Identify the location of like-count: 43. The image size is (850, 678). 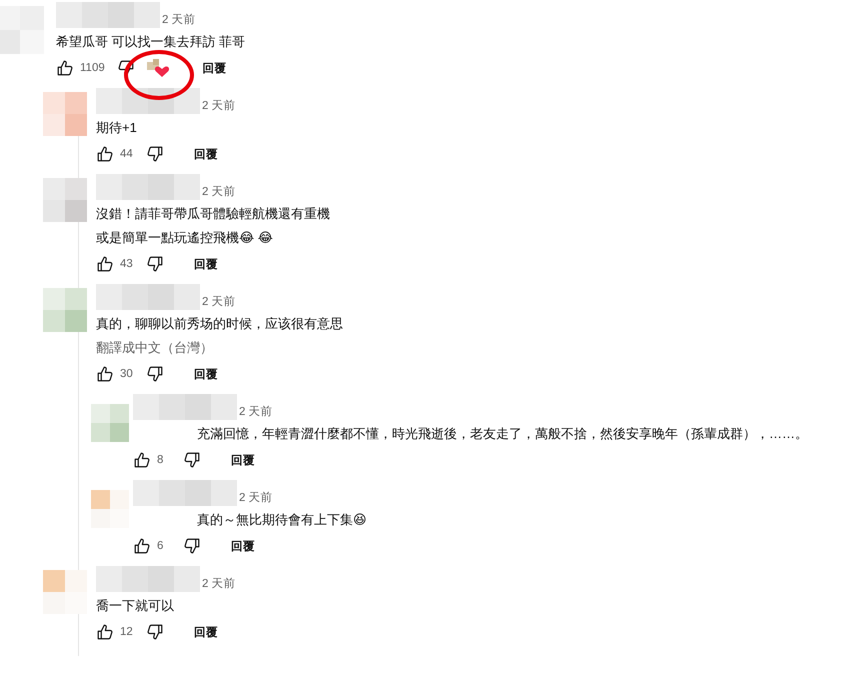
(127, 264).